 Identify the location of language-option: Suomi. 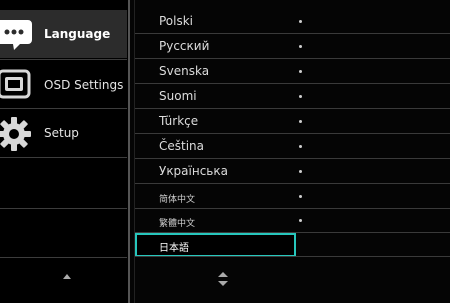
(292, 97).